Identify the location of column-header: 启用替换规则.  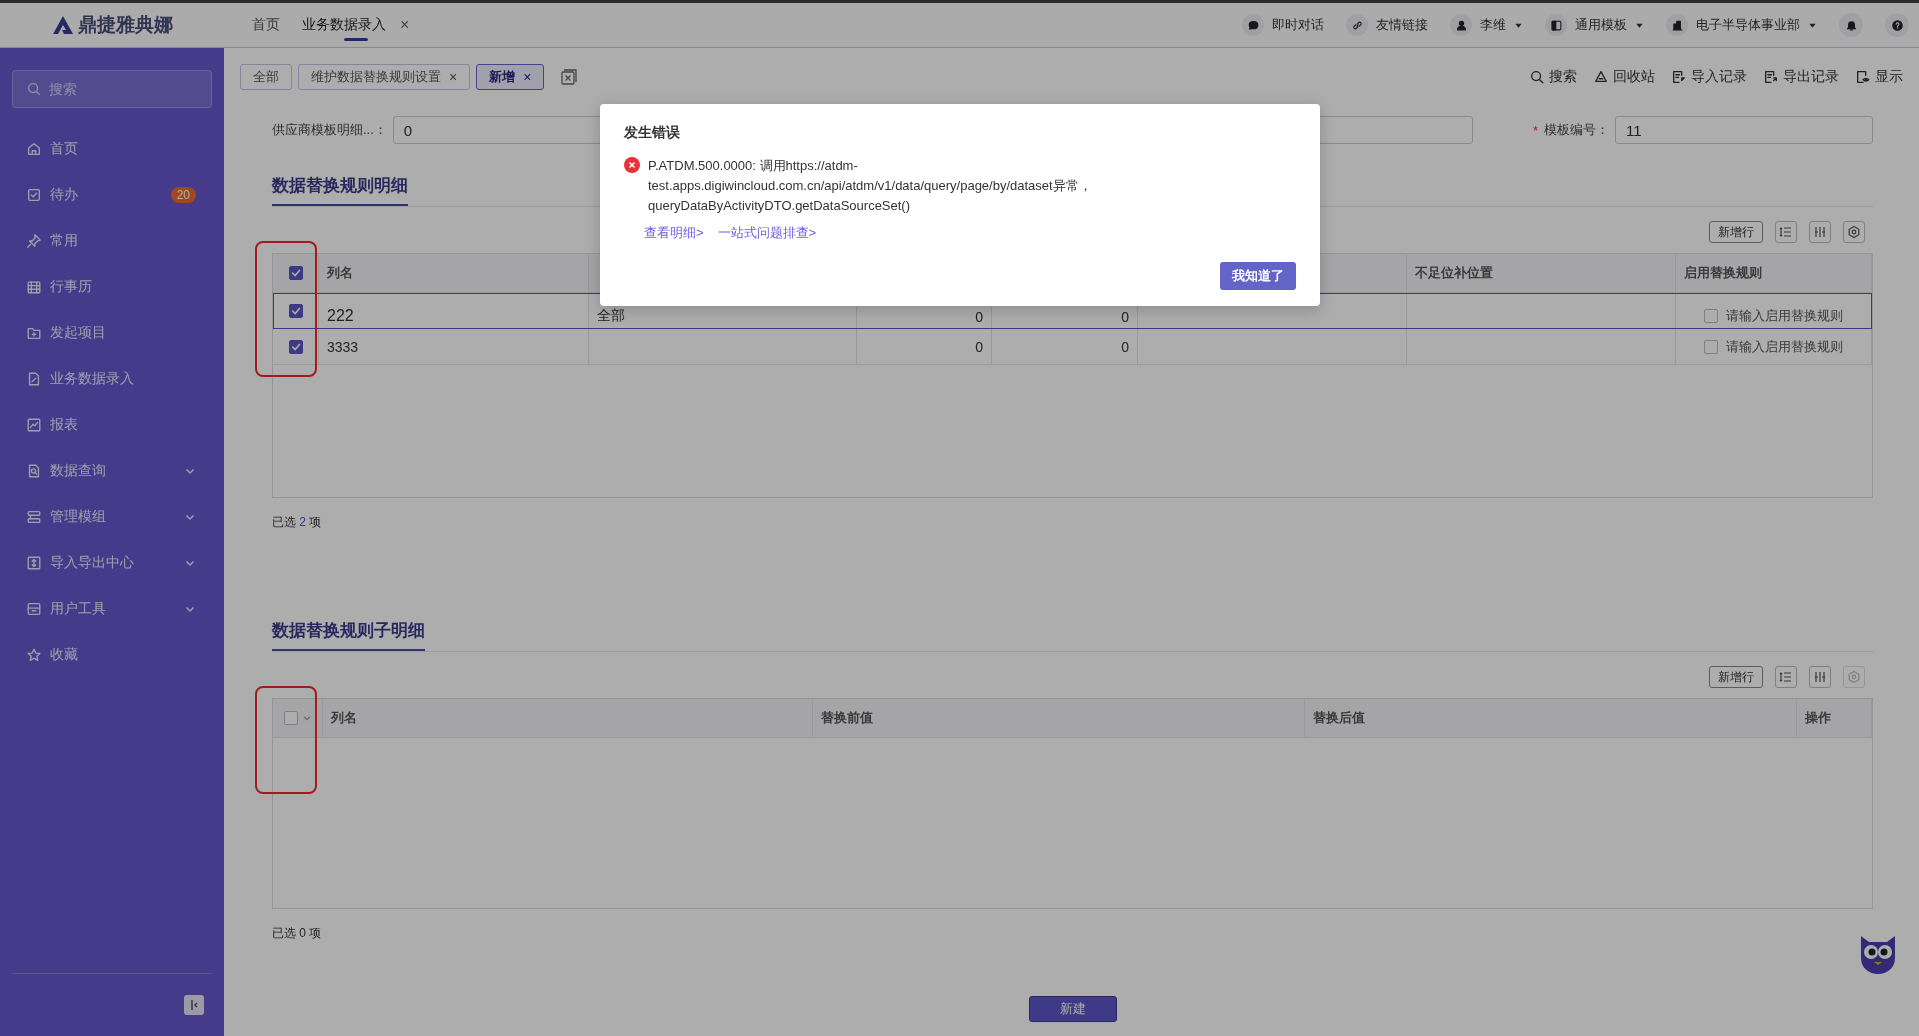
(1774, 273).